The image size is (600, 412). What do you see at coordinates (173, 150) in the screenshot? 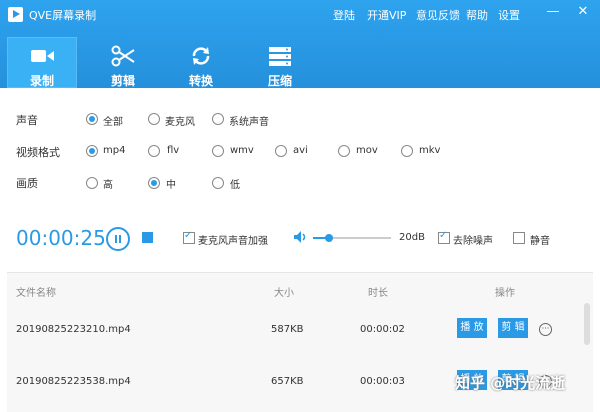
I see `format-flv-label: flv` at bounding box center [173, 150].